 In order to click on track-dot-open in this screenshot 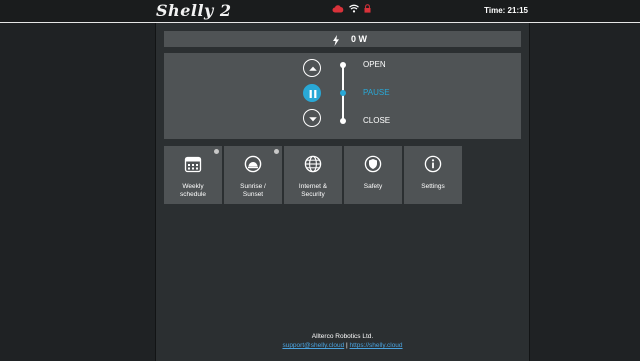, I will do `click(343, 65)`.